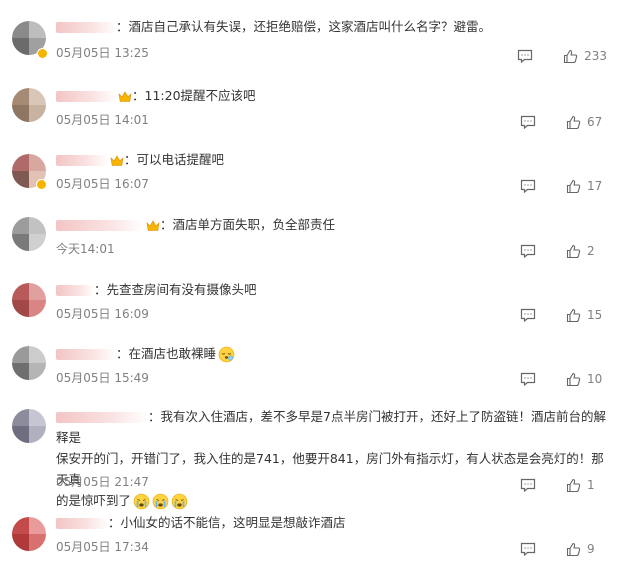 This screenshot has height=568, width=617. Describe the element at coordinates (102, 184) in the screenshot. I see `comment-time: 05月05日 16:07` at that location.